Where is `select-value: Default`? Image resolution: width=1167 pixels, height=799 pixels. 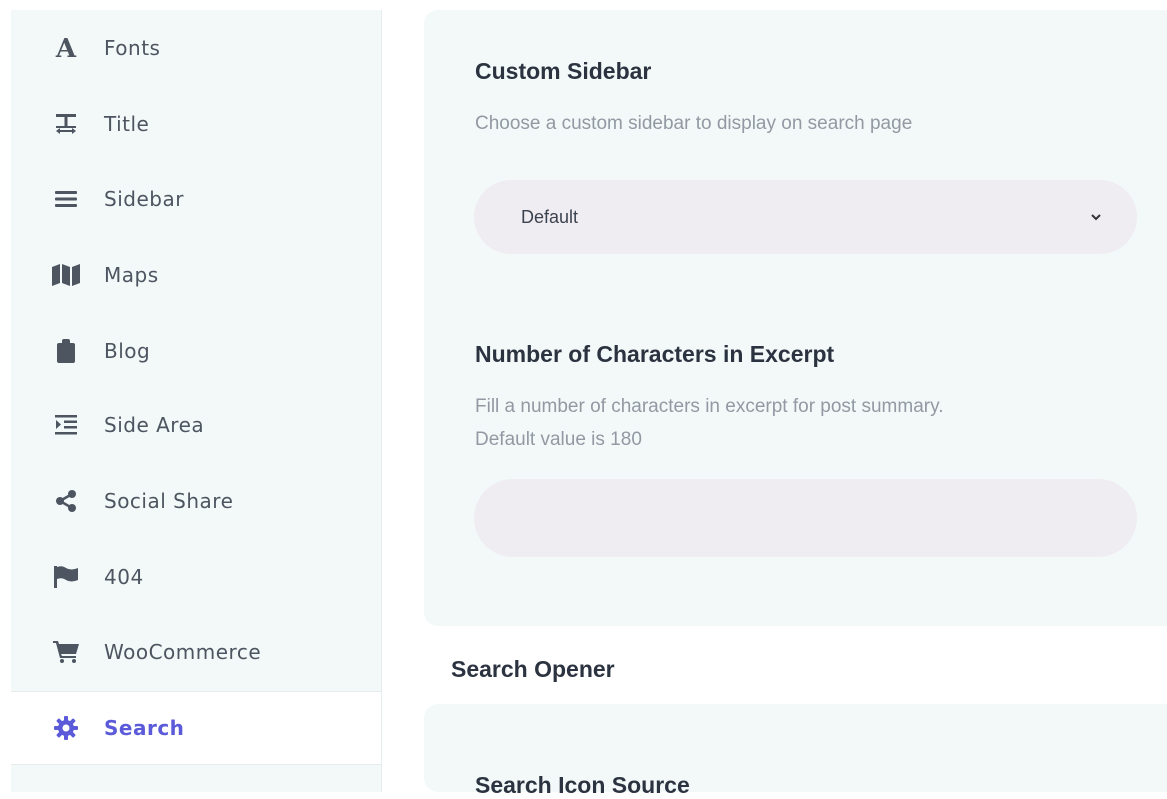 select-value: Default is located at coordinates (550, 216).